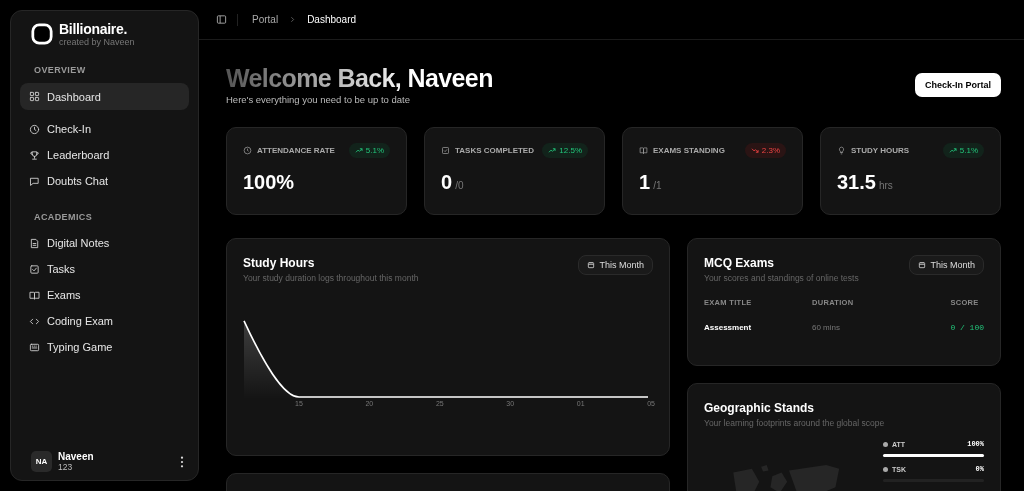 The height and width of the screenshot is (491, 1024). What do you see at coordinates (958, 84) in the screenshot?
I see `check-in-portal-button: Check-In Portal` at bounding box center [958, 84].